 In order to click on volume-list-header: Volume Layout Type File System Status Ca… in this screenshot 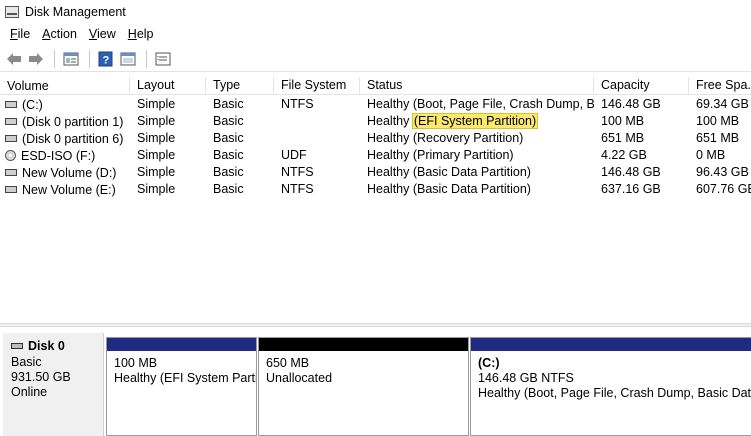, I will do `click(375, 86)`.